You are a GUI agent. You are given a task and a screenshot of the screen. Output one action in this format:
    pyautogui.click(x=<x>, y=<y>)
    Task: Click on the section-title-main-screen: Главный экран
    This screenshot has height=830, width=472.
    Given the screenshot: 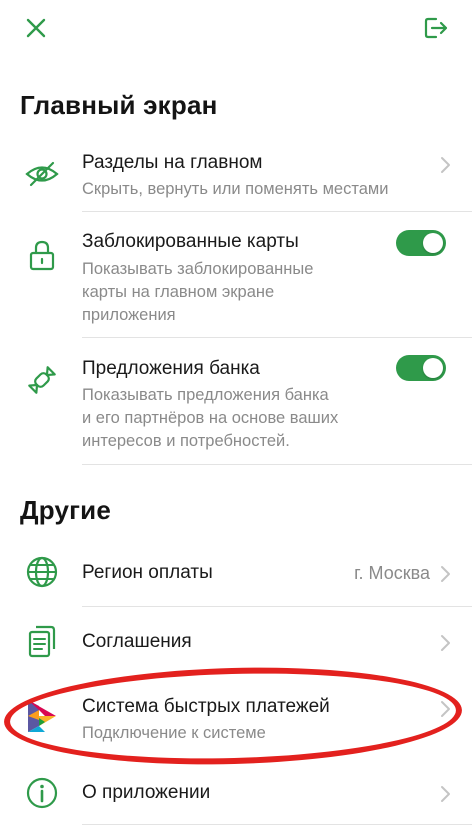 What is the action you would take?
    pyautogui.click(x=119, y=105)
    